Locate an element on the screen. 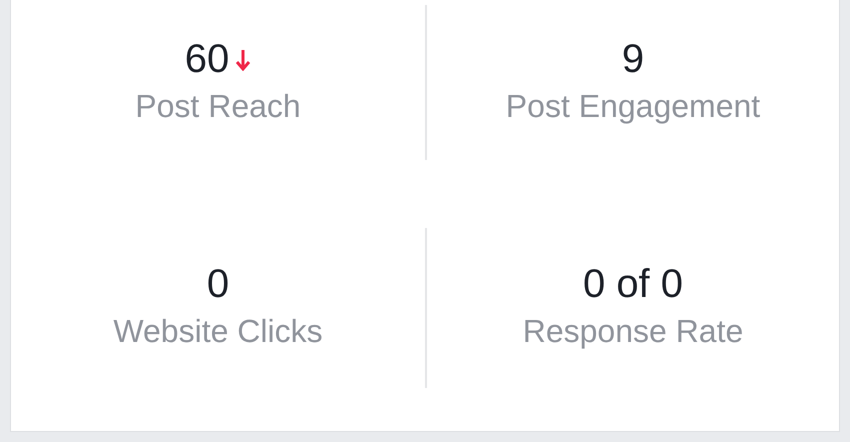  metric-label: Response Rate is located at coordinates (633, 331).